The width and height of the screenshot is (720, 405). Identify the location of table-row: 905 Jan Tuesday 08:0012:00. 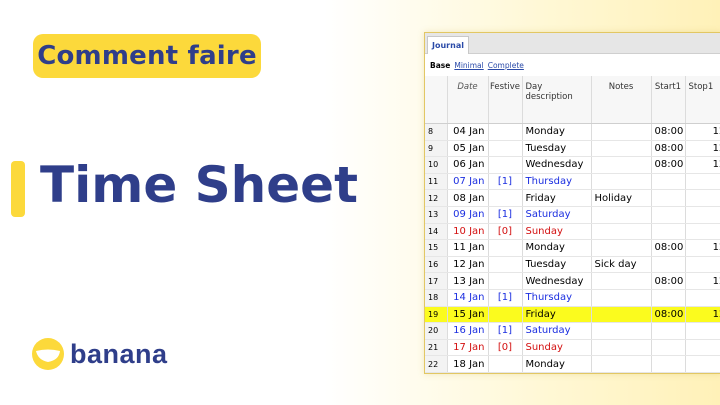
(572, 149).